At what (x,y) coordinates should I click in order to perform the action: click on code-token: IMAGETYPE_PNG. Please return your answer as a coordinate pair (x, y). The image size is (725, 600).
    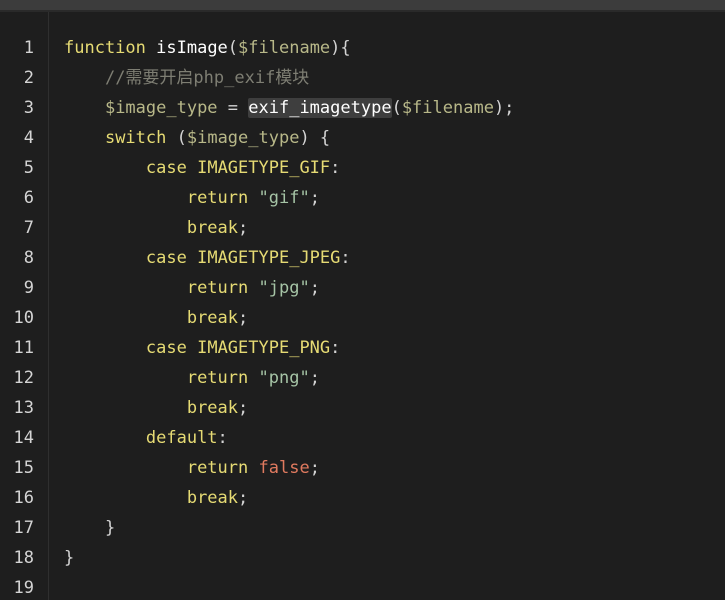
    Looking at the image, I should click on (264, 348).